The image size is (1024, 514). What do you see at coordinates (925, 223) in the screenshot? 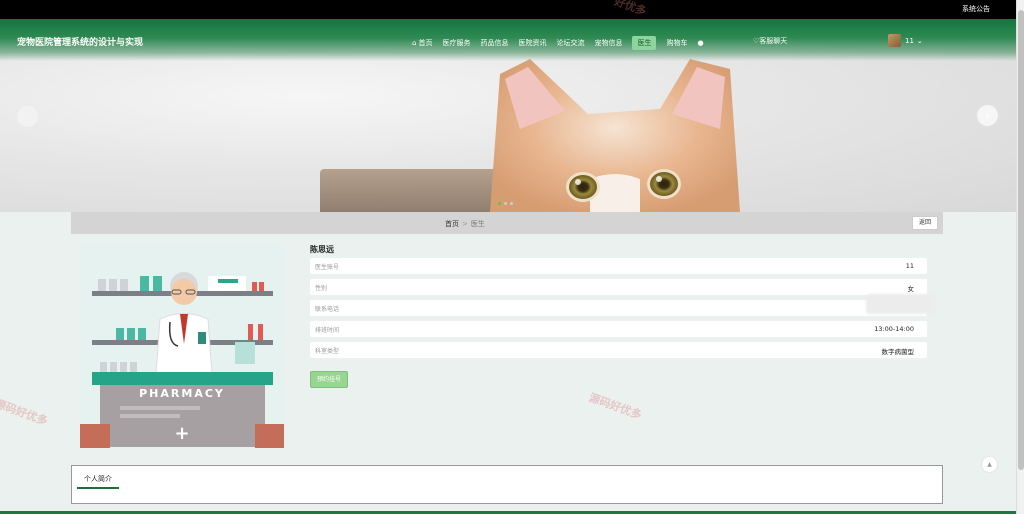
I see `back-button: 返回` at bounding box center [925, 223].